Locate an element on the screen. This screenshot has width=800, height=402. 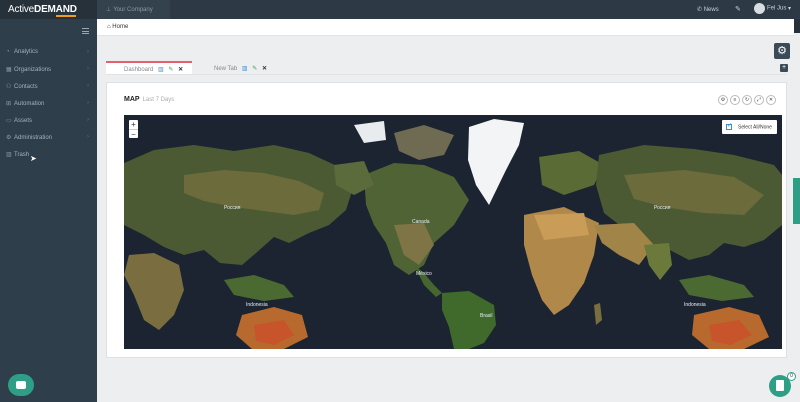
gear-icon: ⚙ is located at coordinates (782, 51).